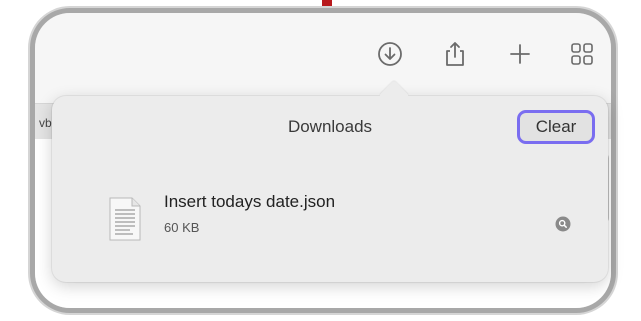  I want to click on partial-tab-label: vb, so click(45, 123).